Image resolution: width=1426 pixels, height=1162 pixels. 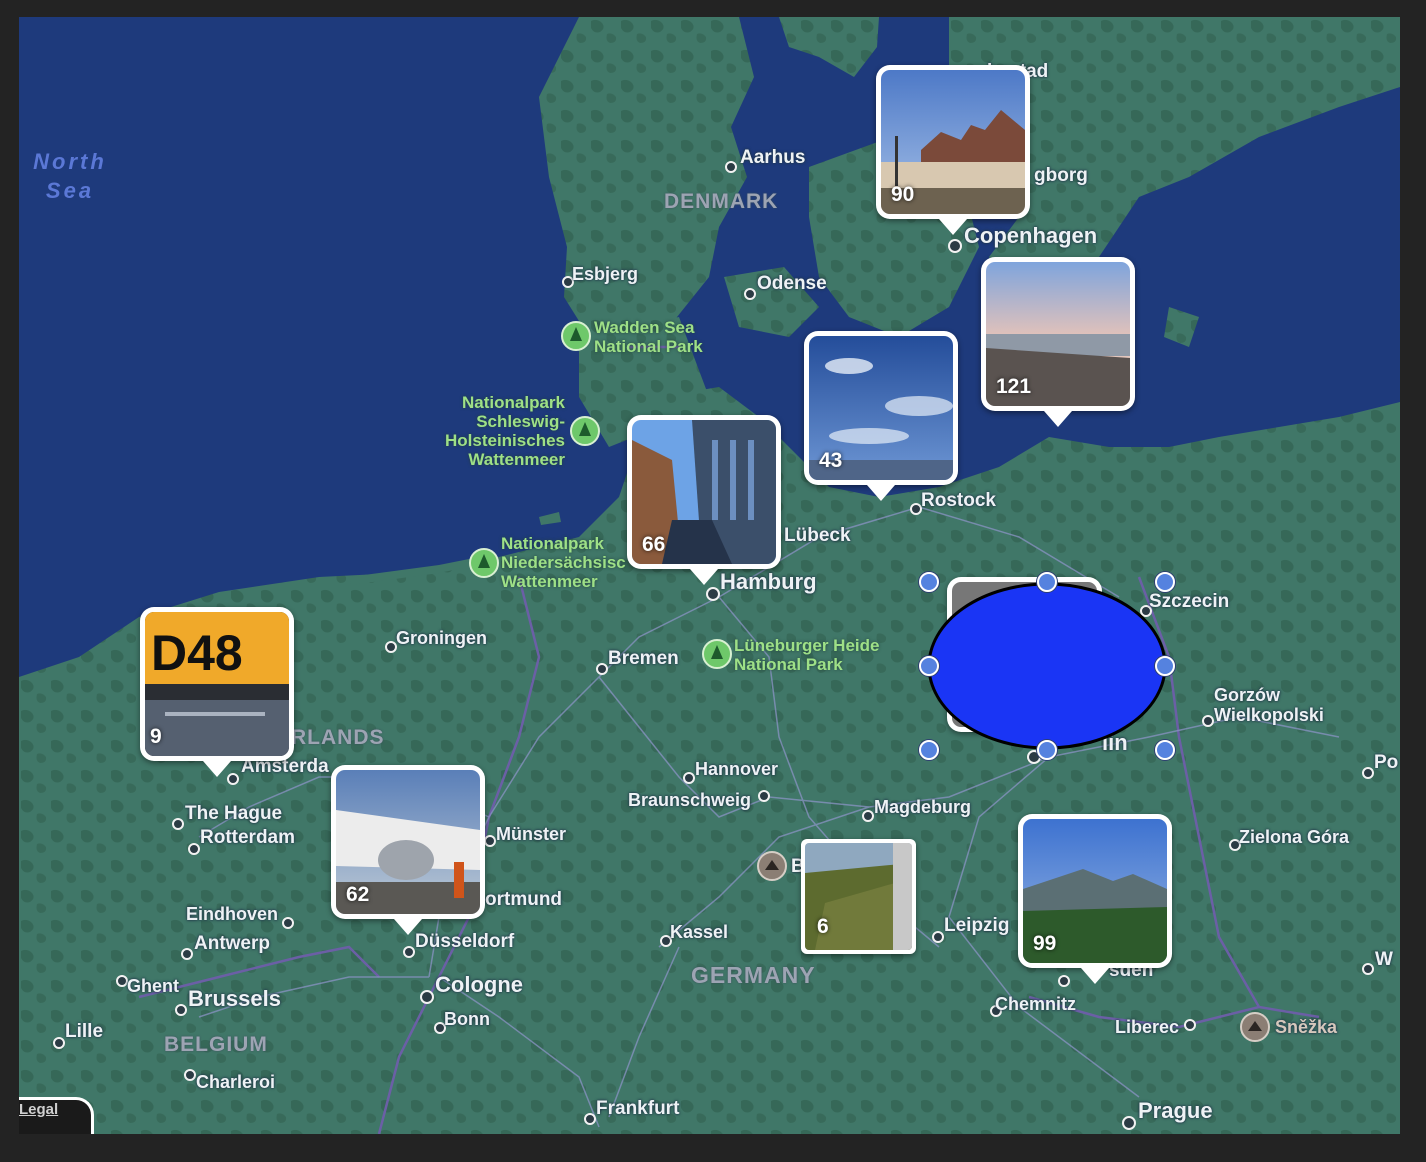 I want to click on city-cologne: Cologne, so click(x=479, y=985).